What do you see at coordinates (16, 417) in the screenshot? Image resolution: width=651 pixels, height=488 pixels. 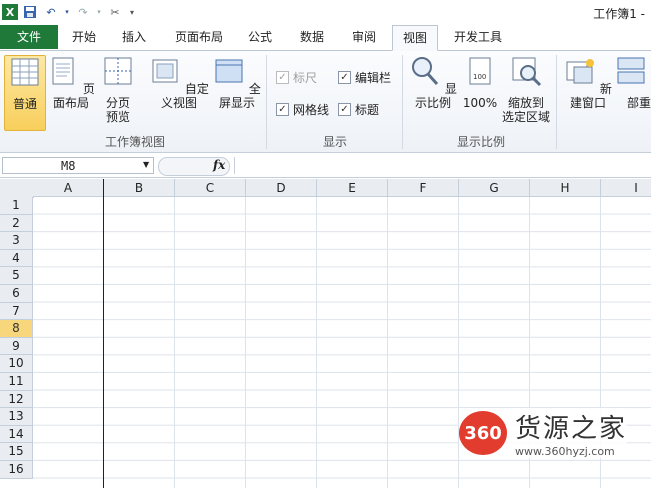 I see `row-header: 13` at bounding box center [16, 417].